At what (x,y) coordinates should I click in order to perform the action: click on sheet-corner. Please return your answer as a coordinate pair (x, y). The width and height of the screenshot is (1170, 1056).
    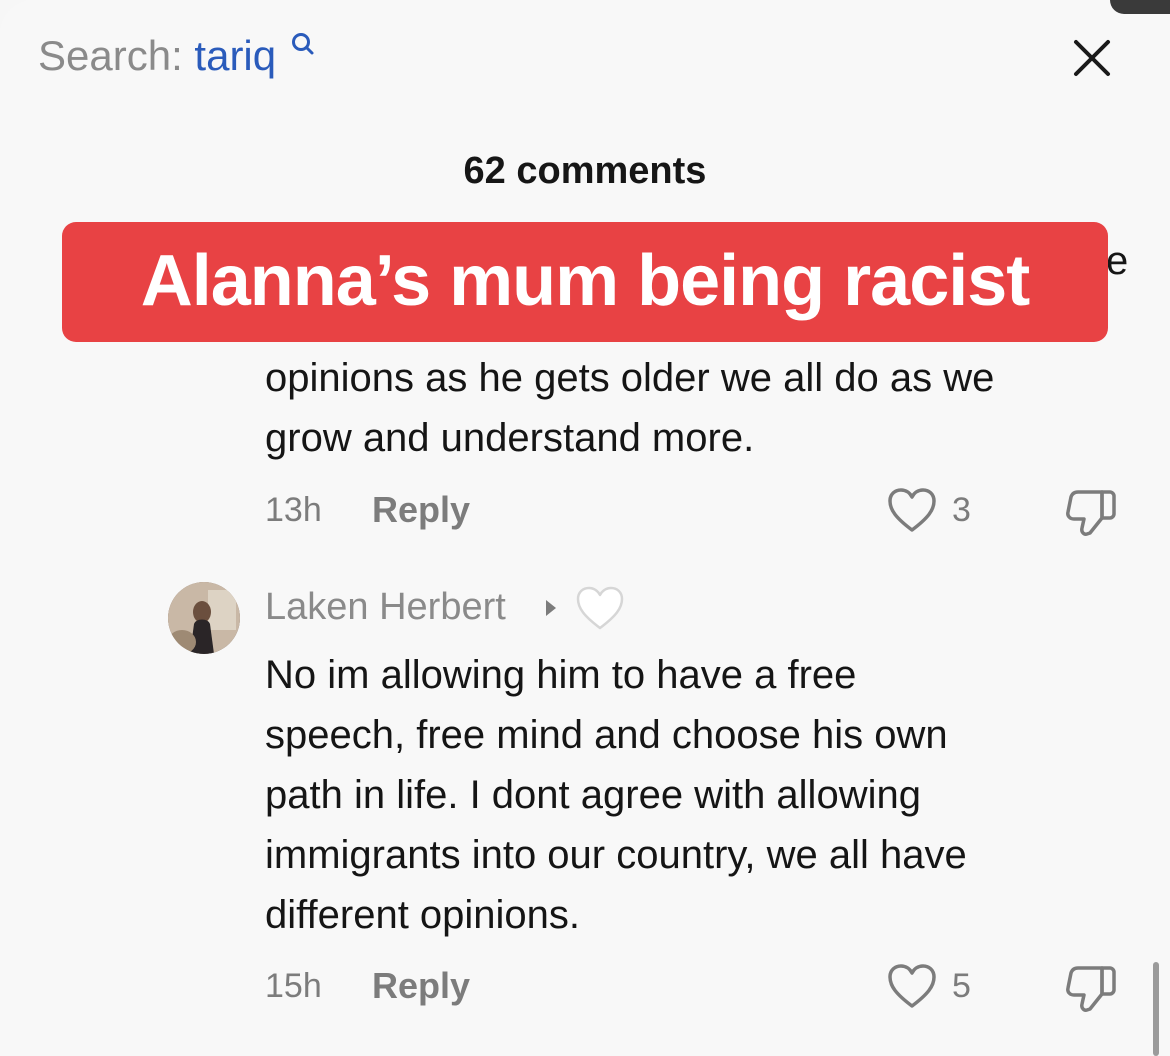
    Looking at the image, I should click on (1140, 7).